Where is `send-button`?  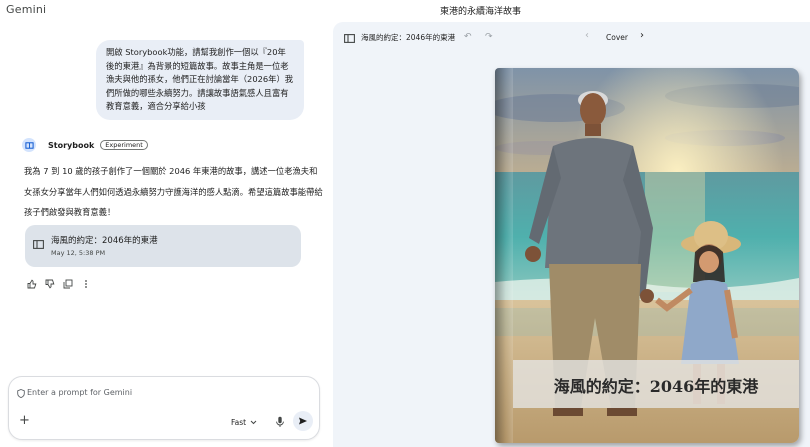
send-button is located at coordinates (303, 421).